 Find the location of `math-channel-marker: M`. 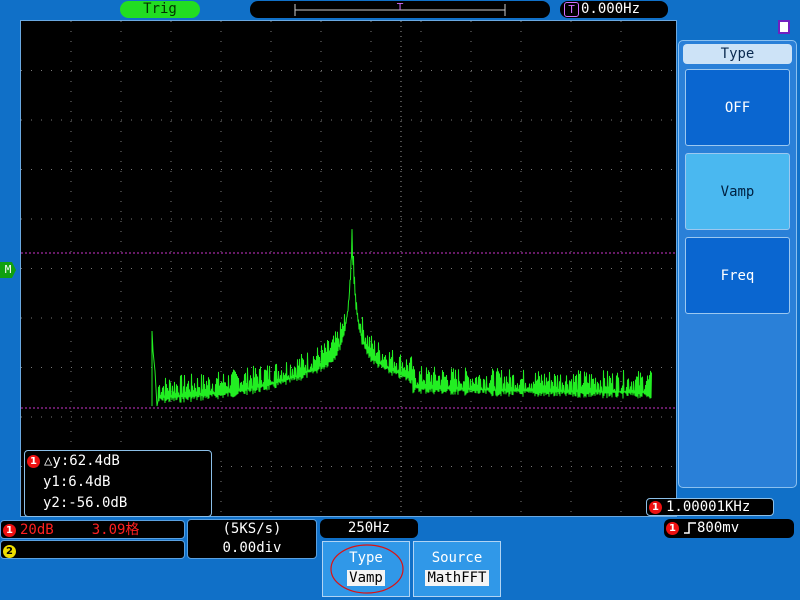

math-channel-marker: M is located at coordinates (8, 270).